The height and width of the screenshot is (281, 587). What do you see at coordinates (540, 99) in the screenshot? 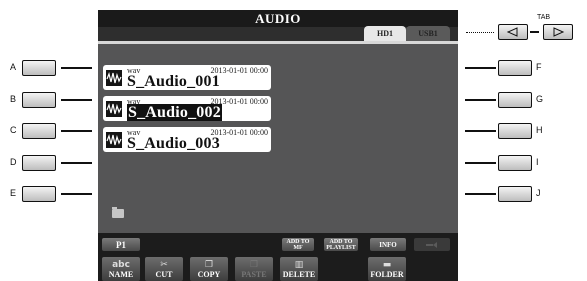
I see `hw-label-g: G` at bounding box center [540, 99].